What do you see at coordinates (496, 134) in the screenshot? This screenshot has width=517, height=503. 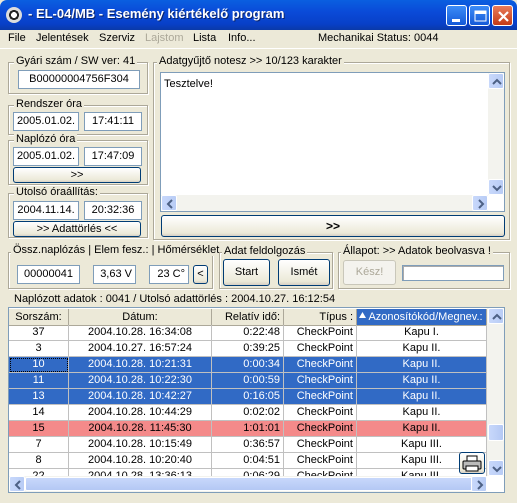 I see `notes-vertical-scrollbar` at bounding box center [496, 134].